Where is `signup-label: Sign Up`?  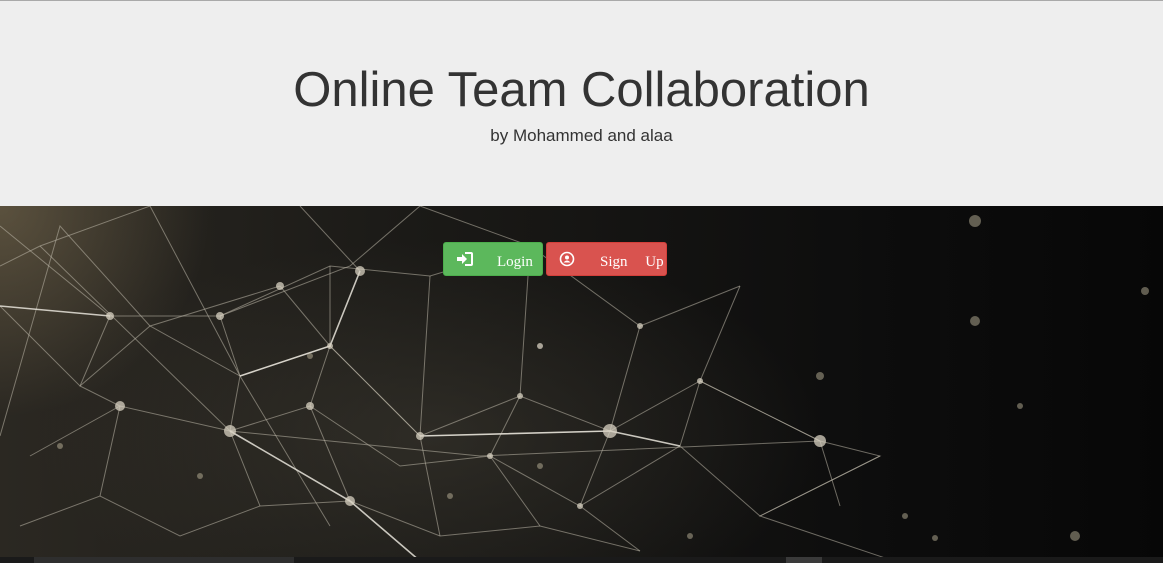 signup-label: Sign Up is located at coordinates (632, 262).